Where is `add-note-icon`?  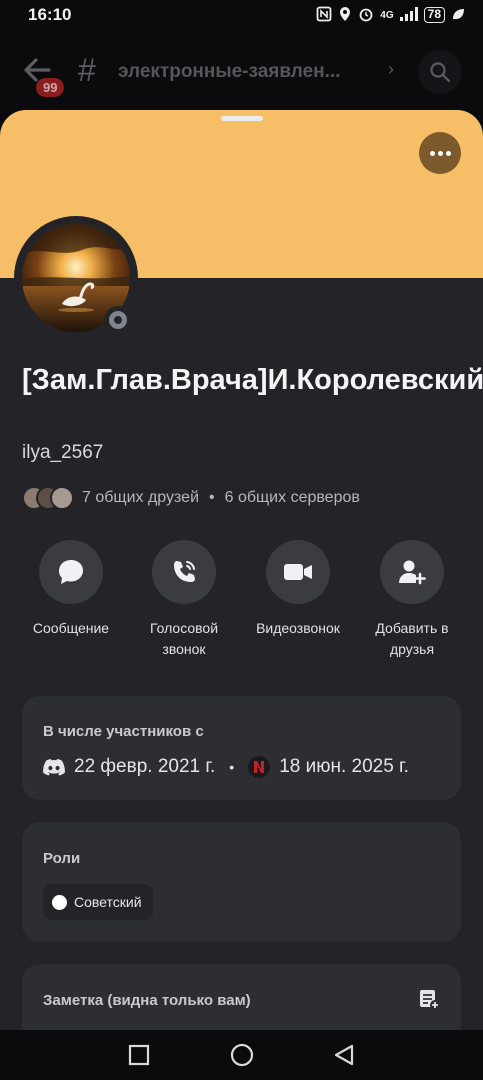
add-note-icon is located at coordinates (429, 1001).